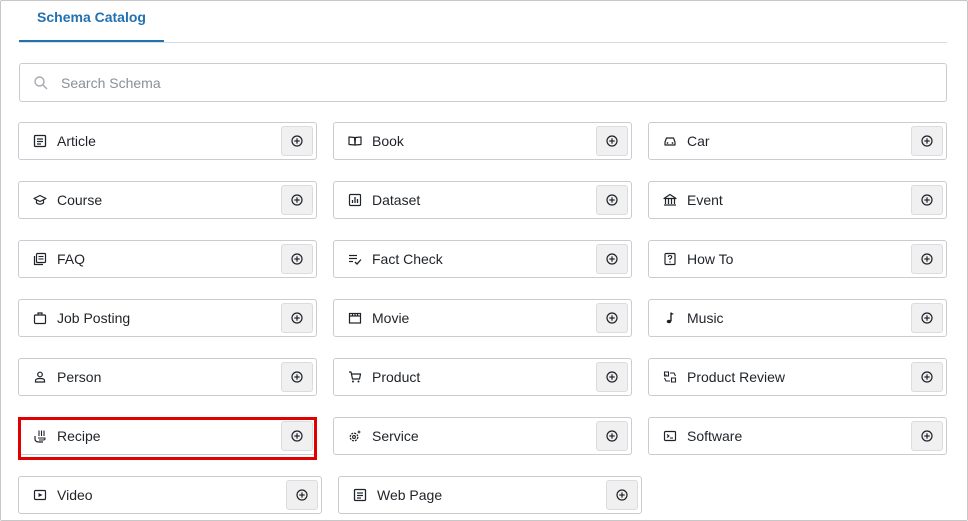  I want to click on schema-card-job-posting: Job Posting, so click(167, 318).